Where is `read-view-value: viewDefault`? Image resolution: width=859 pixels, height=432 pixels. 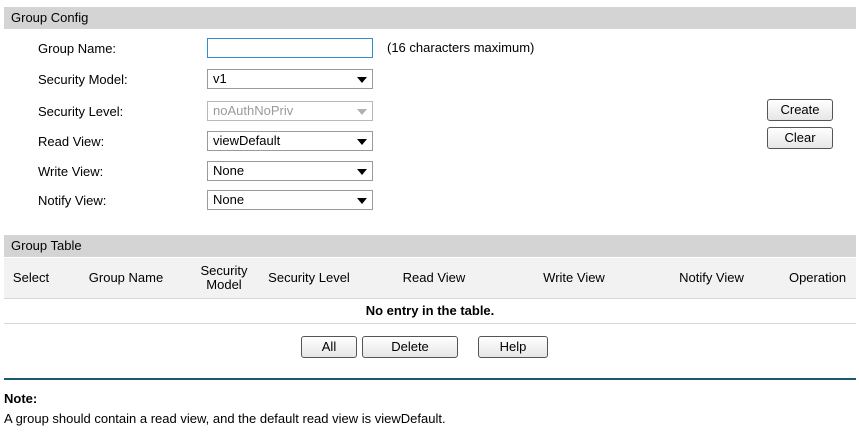
read-view-value: viewDefault is located at coordinates (247, 140).